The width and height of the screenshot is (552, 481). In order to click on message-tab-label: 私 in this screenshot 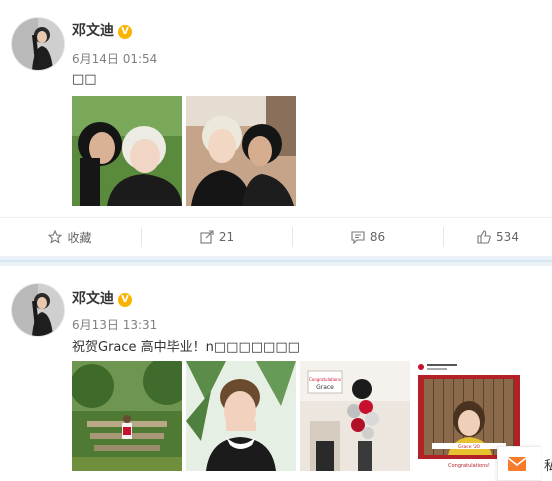, I will do `click(548, 466)`.